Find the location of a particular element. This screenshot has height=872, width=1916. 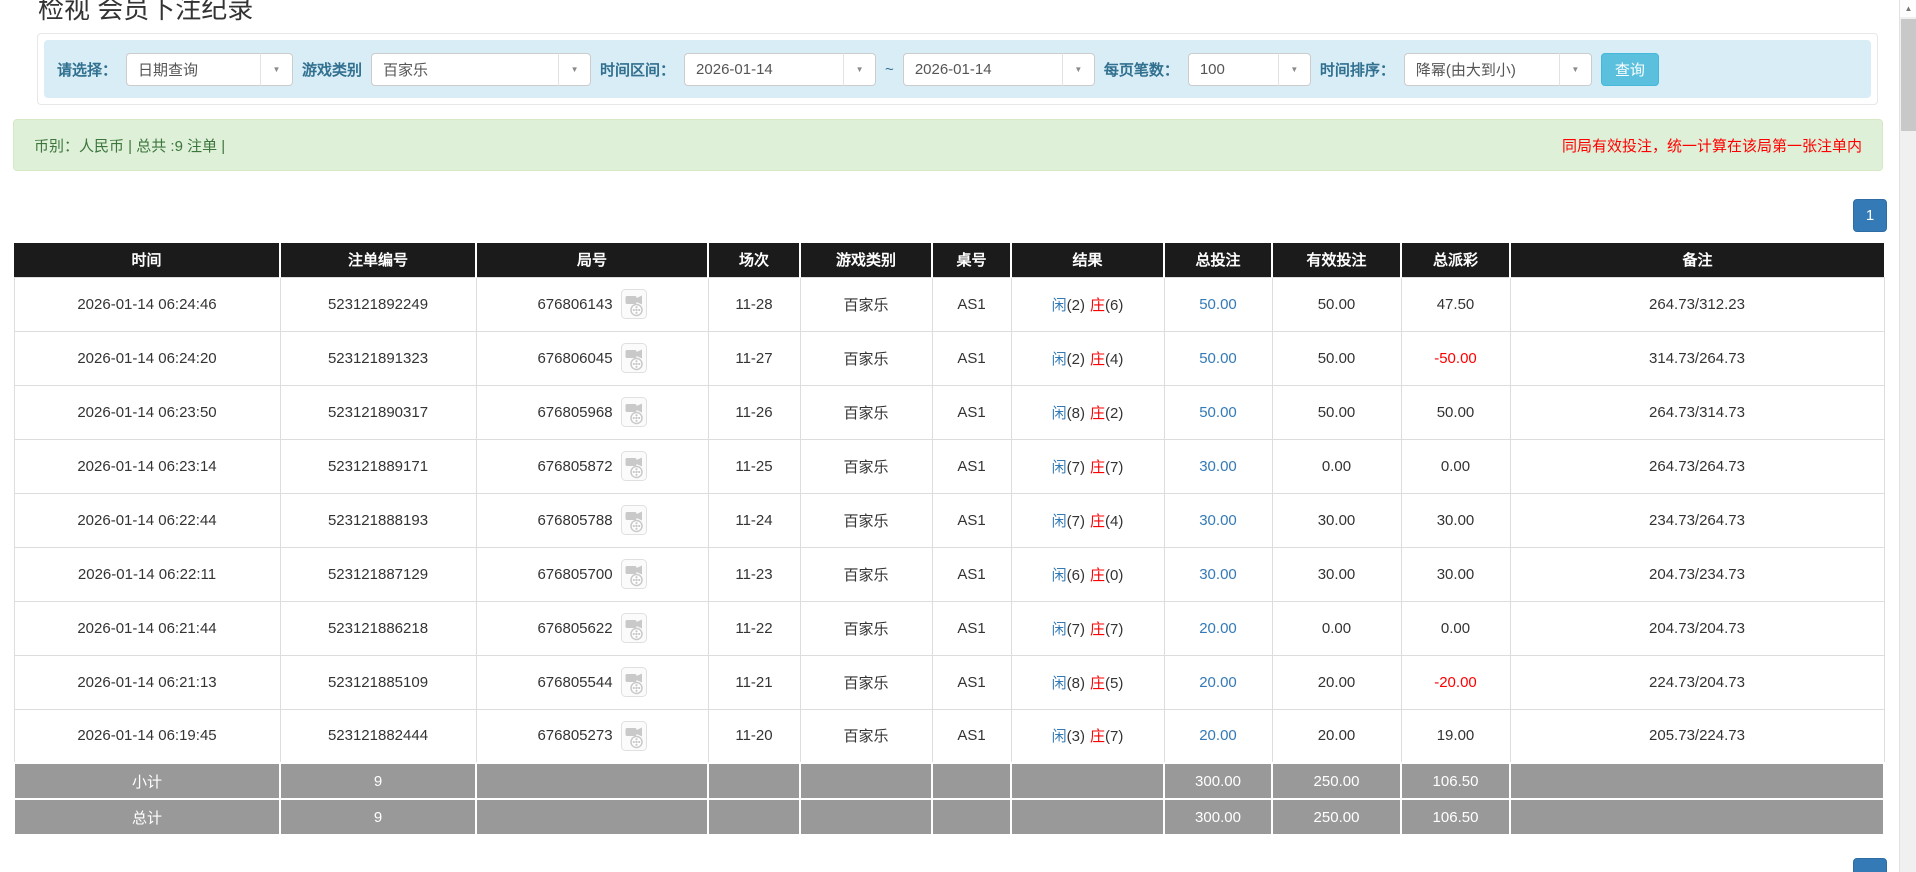

cell-bet-id: 523121889171 is located at coordinates (378, 466).